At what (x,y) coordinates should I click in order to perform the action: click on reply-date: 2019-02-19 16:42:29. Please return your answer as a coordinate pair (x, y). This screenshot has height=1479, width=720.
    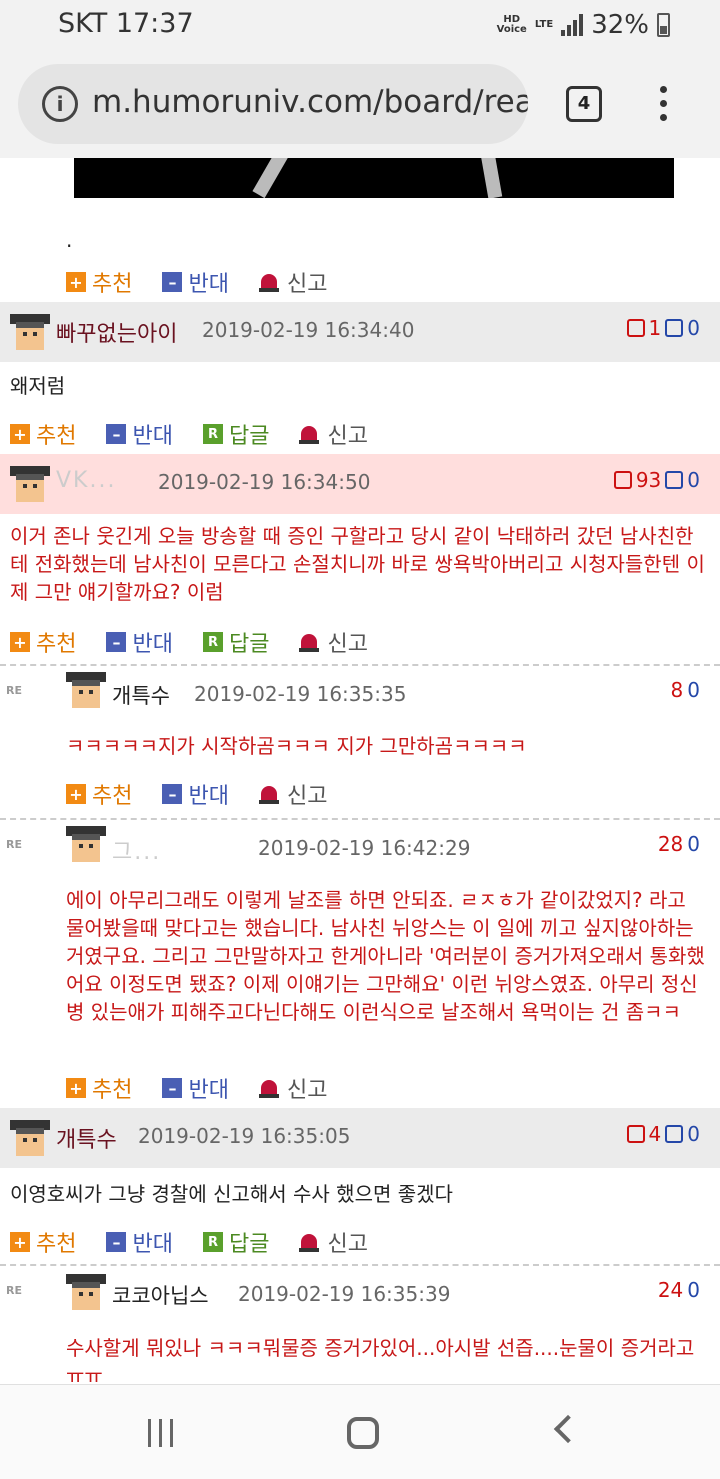
    Looking at the image, I should click on (364, 848).